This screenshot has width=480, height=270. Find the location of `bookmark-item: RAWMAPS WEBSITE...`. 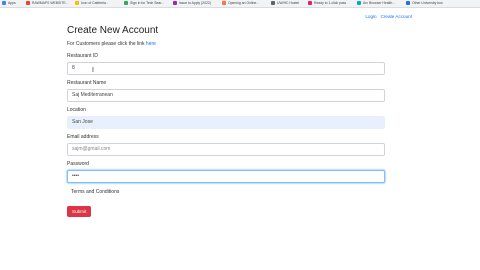

bookmark-item: RAWMAPS WEBSITE... is located at coordinates (49, 3).